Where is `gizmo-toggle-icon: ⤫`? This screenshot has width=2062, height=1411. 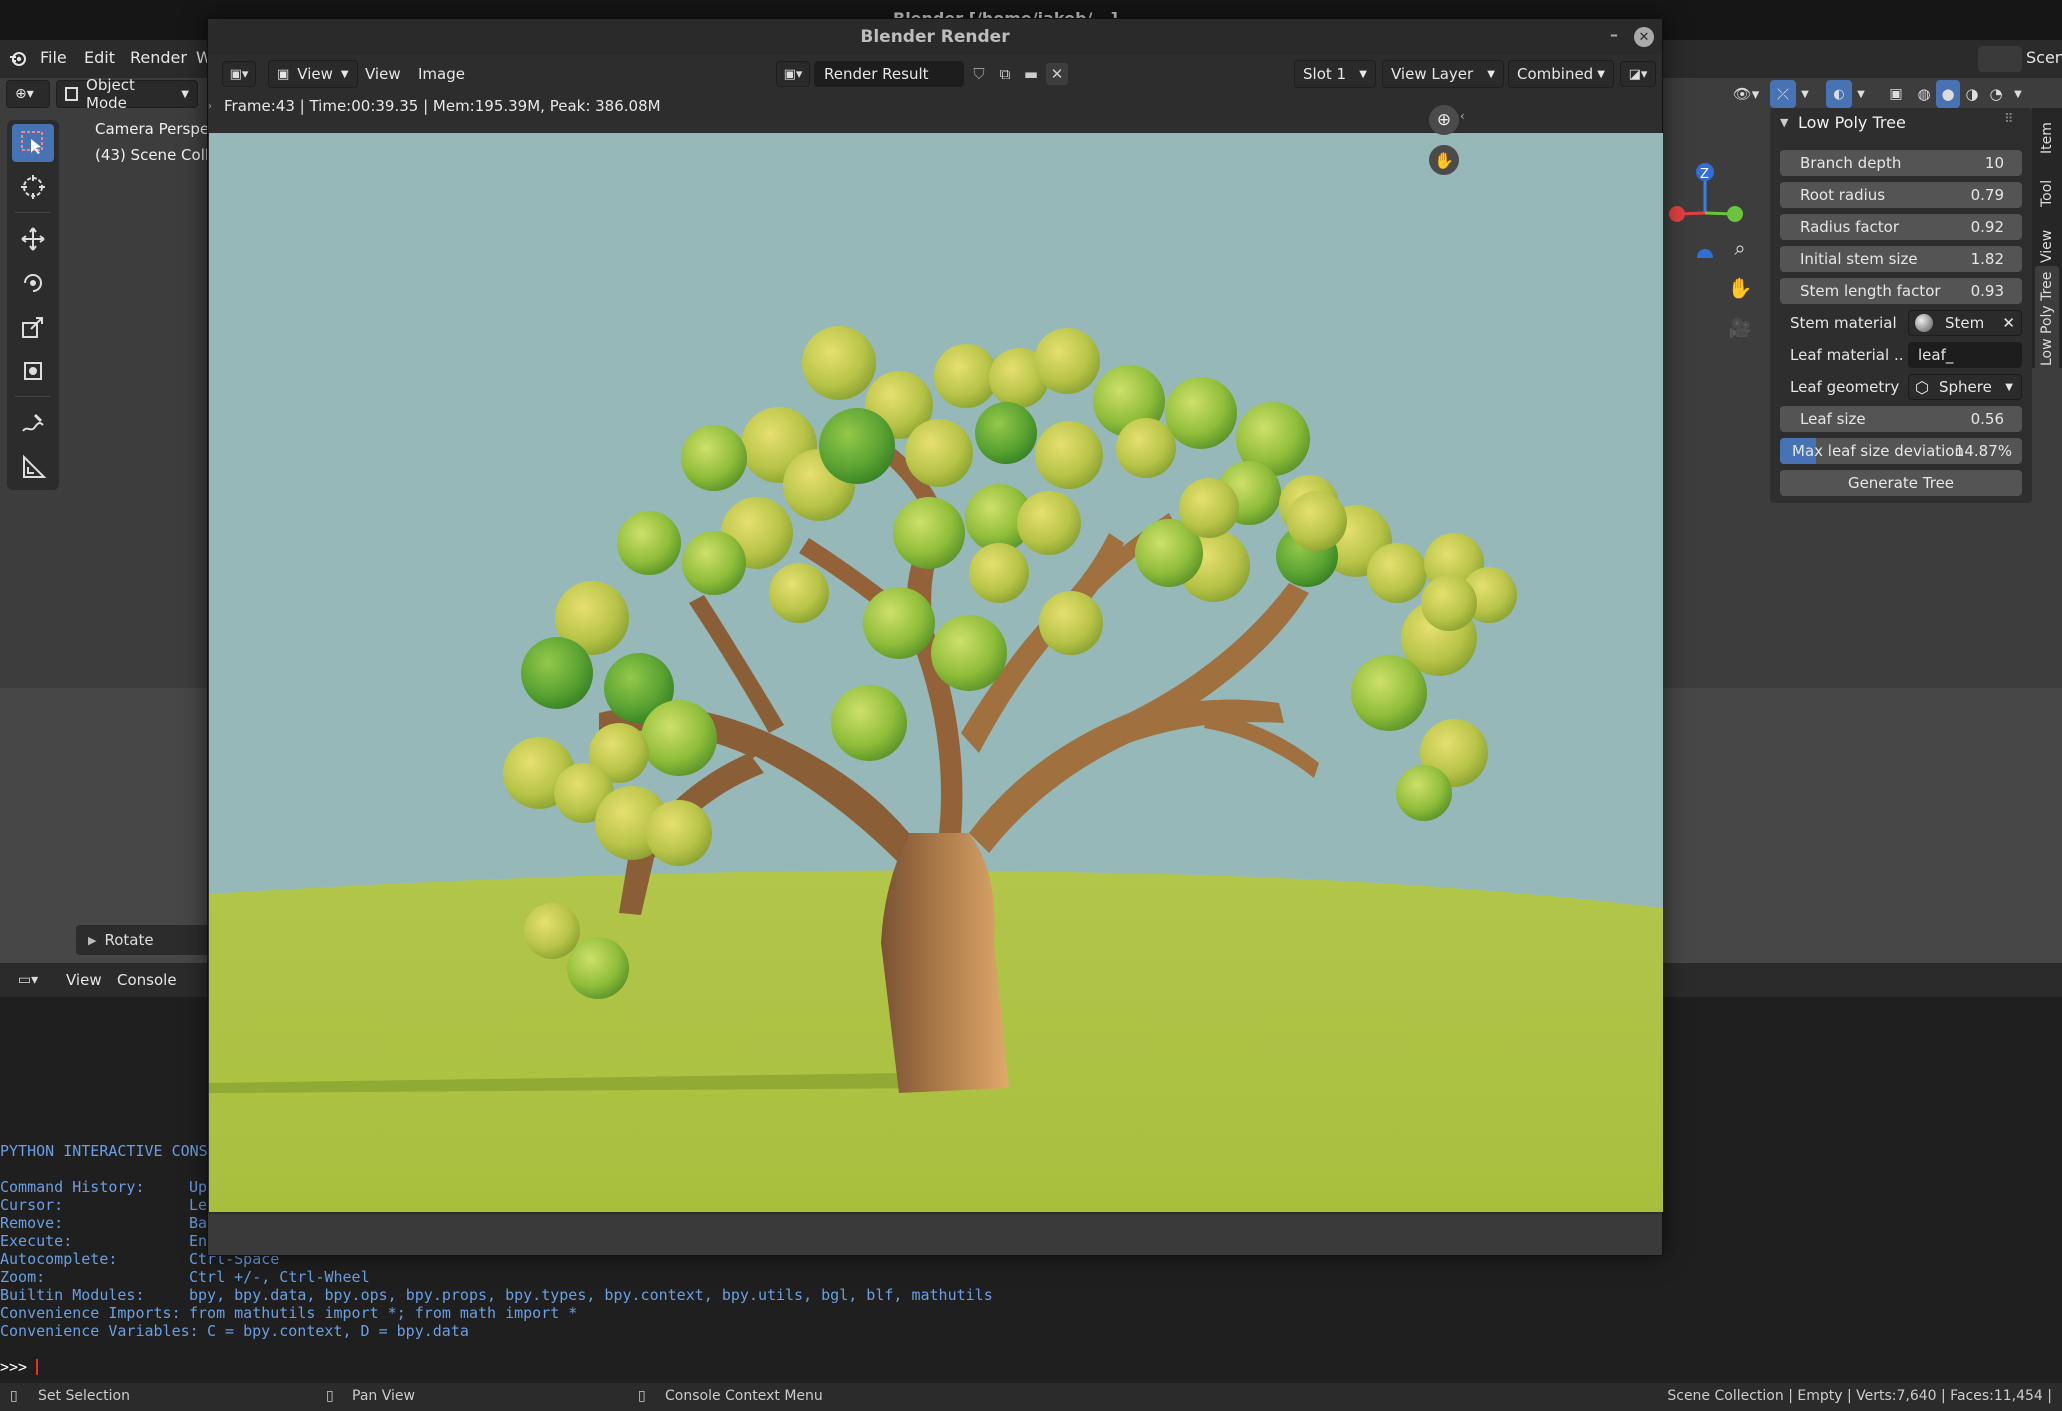
gizmo-toggle-icon: ⤫ is located at coordinates (1783, 94).